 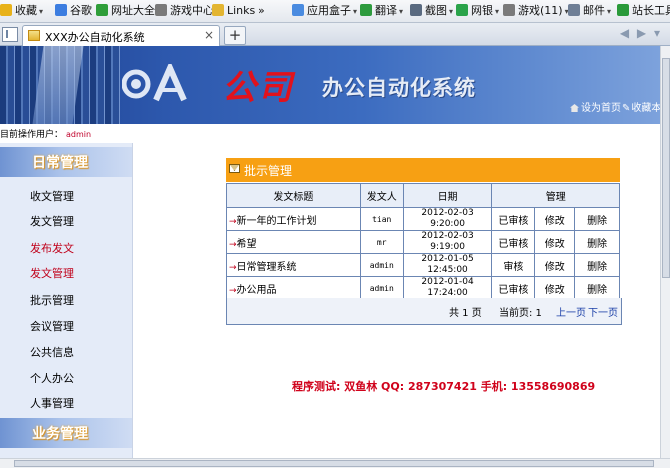 What do you see at coordinates (399, 88) in the screenshot?
I see `system-title: 办公自动化系统` at bounding box center [399, 88].